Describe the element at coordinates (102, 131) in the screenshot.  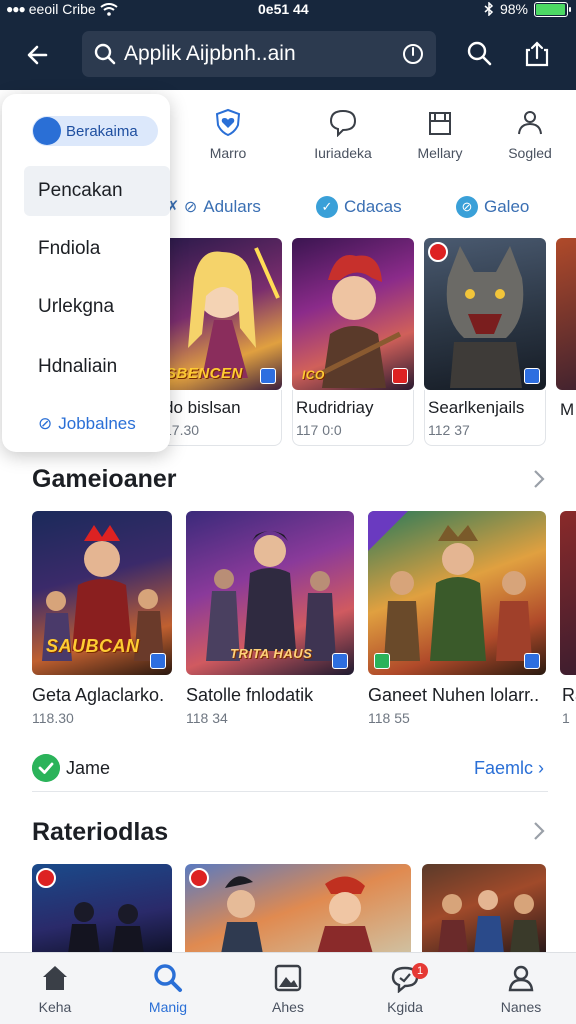
I see `menu-header-label: Berakaima` at that location.